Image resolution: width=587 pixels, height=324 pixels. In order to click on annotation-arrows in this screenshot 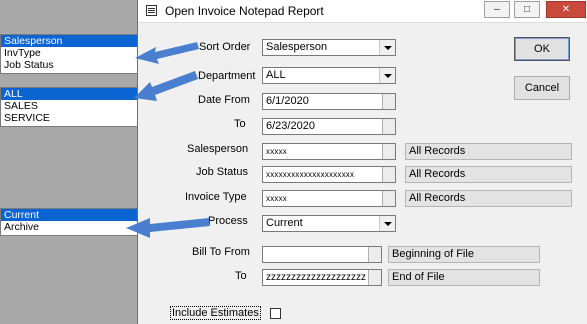, I will do `click(168, 140)`.